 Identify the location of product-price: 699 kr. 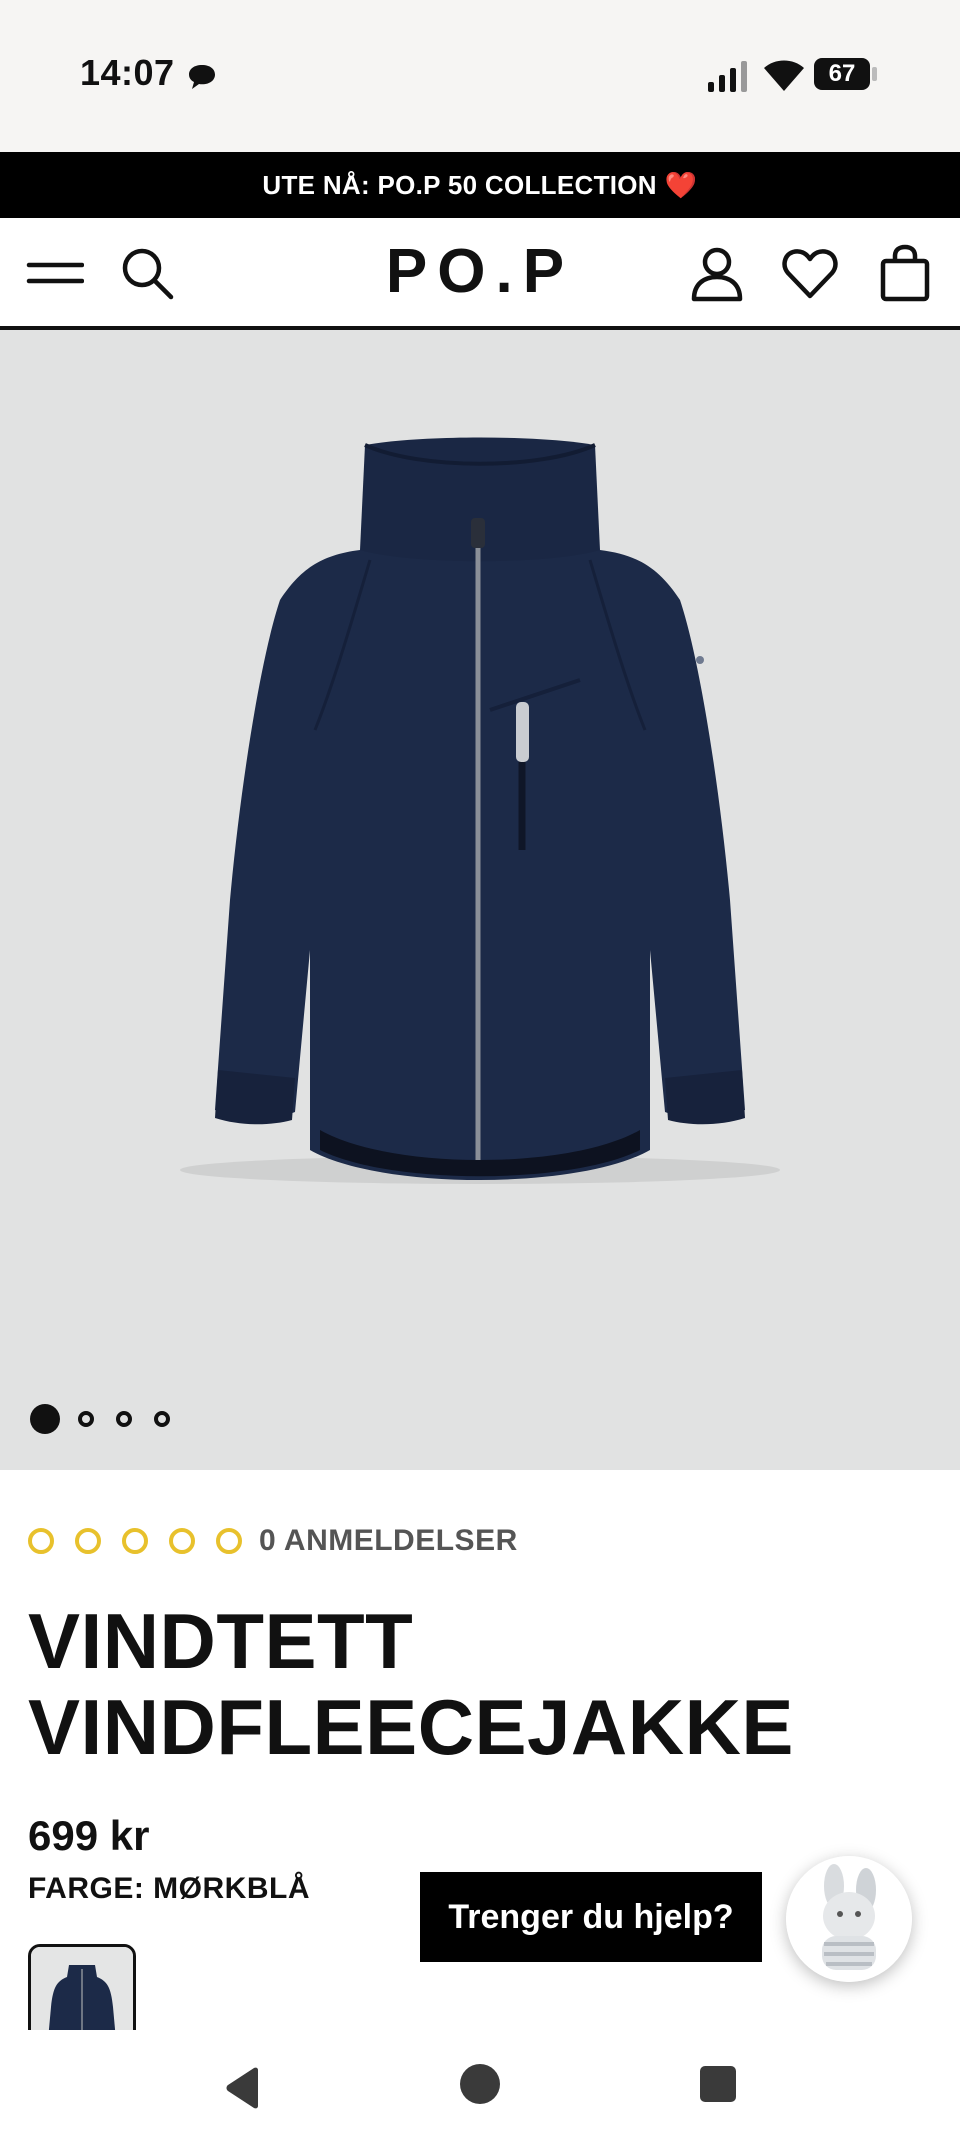
(89, 1835).